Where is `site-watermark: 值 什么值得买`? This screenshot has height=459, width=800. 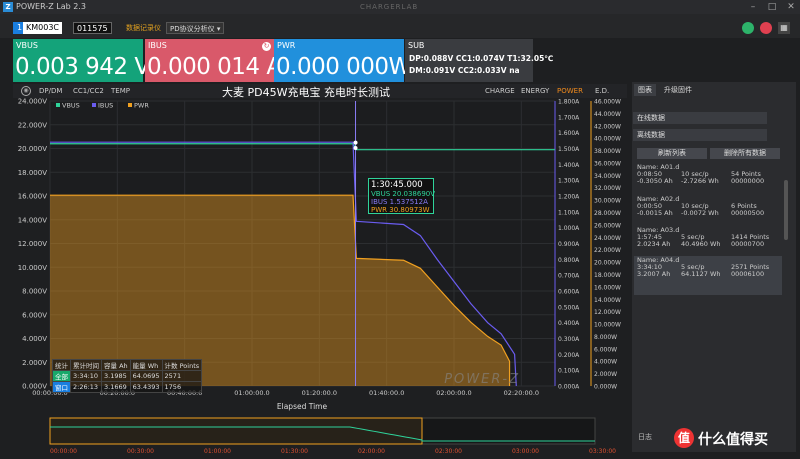 site-watermark: 值 什么值得买 is located at coordinates (734, 438).